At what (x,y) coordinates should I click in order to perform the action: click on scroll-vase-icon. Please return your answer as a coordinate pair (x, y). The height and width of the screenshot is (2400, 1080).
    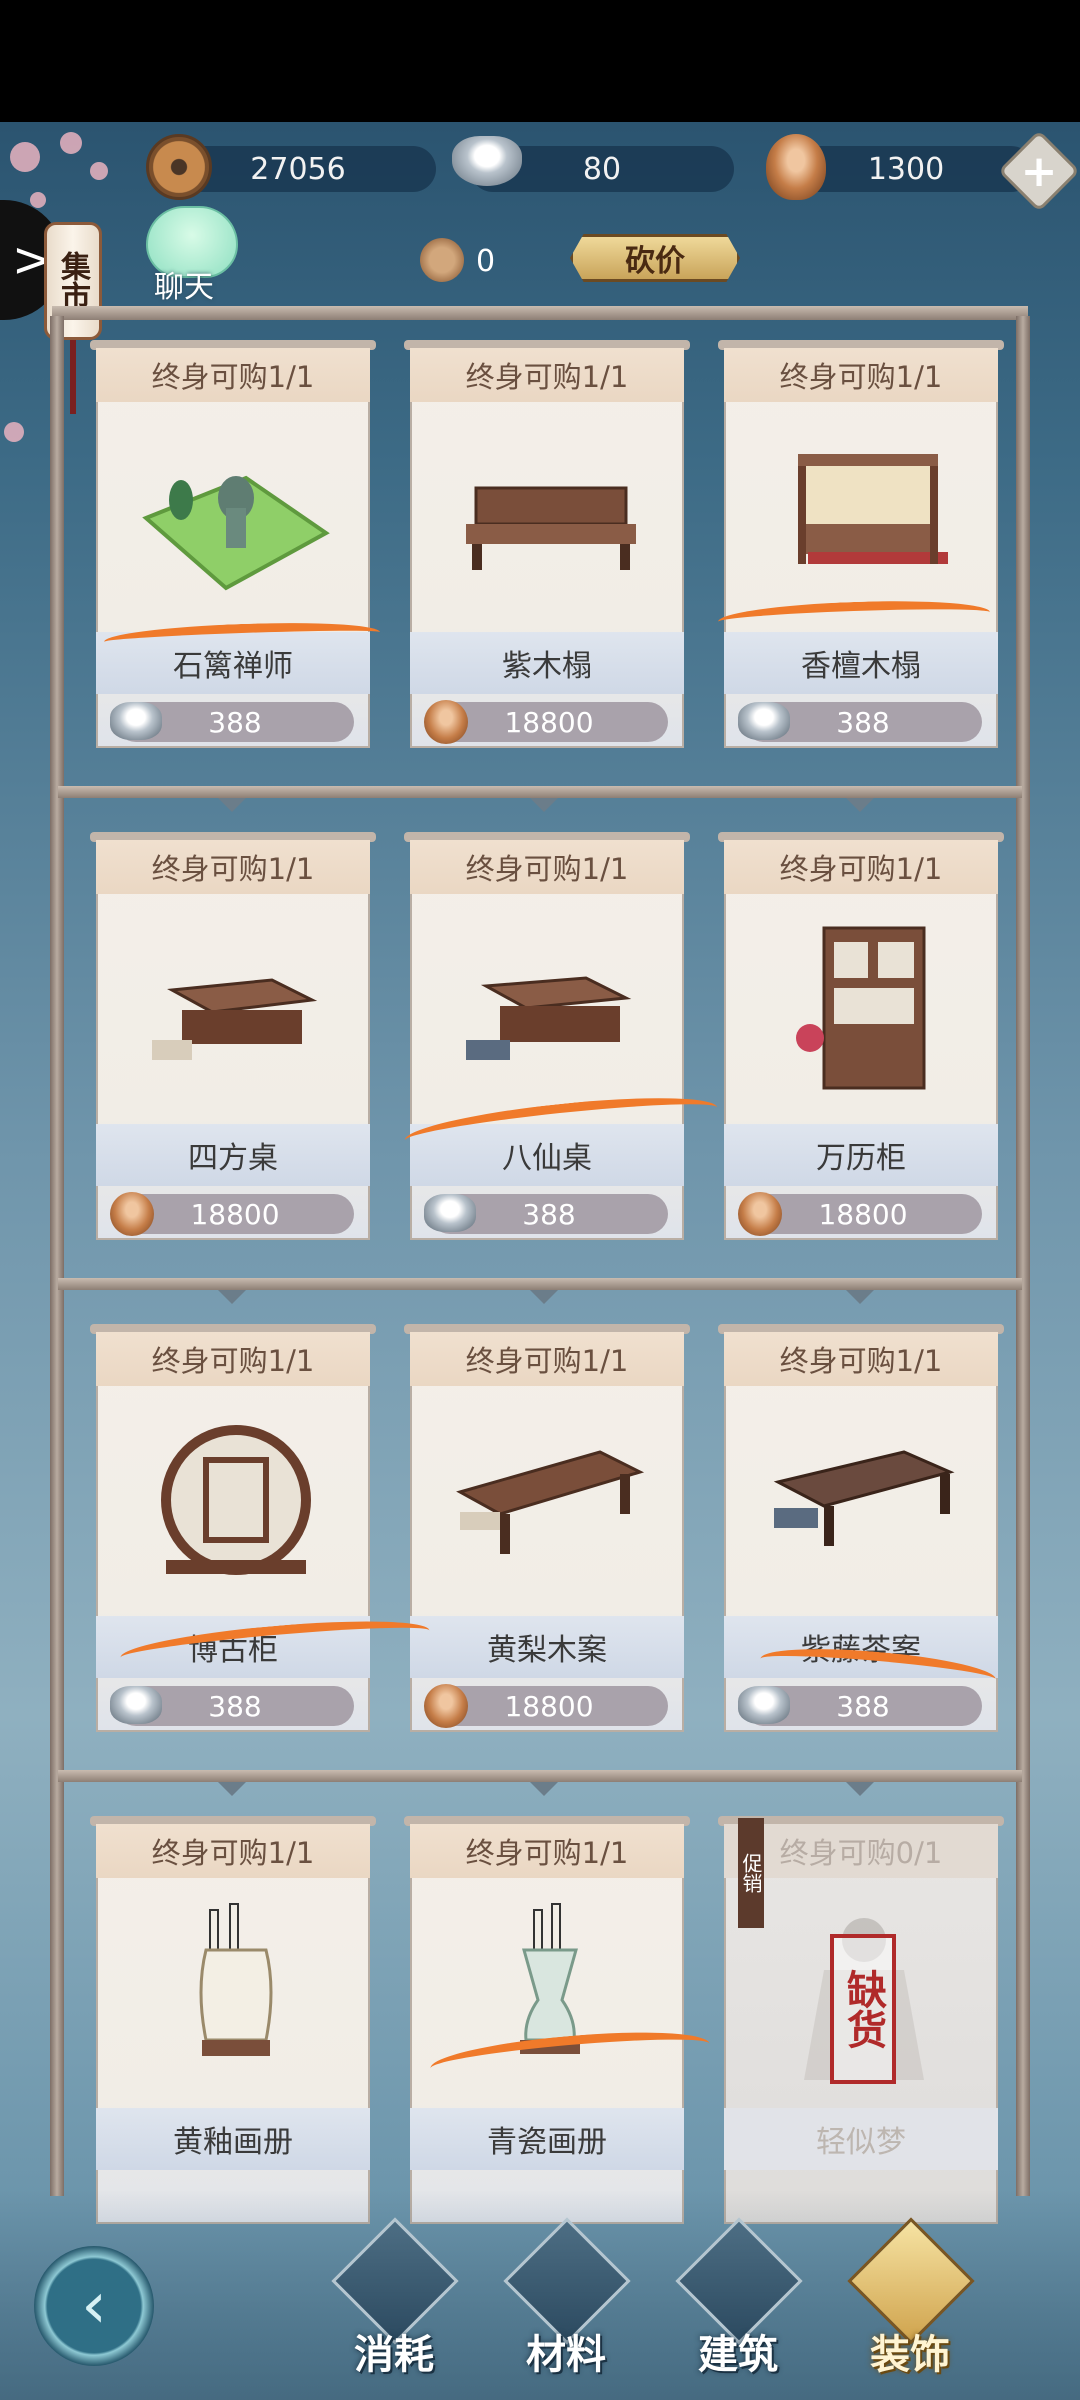
    Looking at the image, I should click on (236, 1979).